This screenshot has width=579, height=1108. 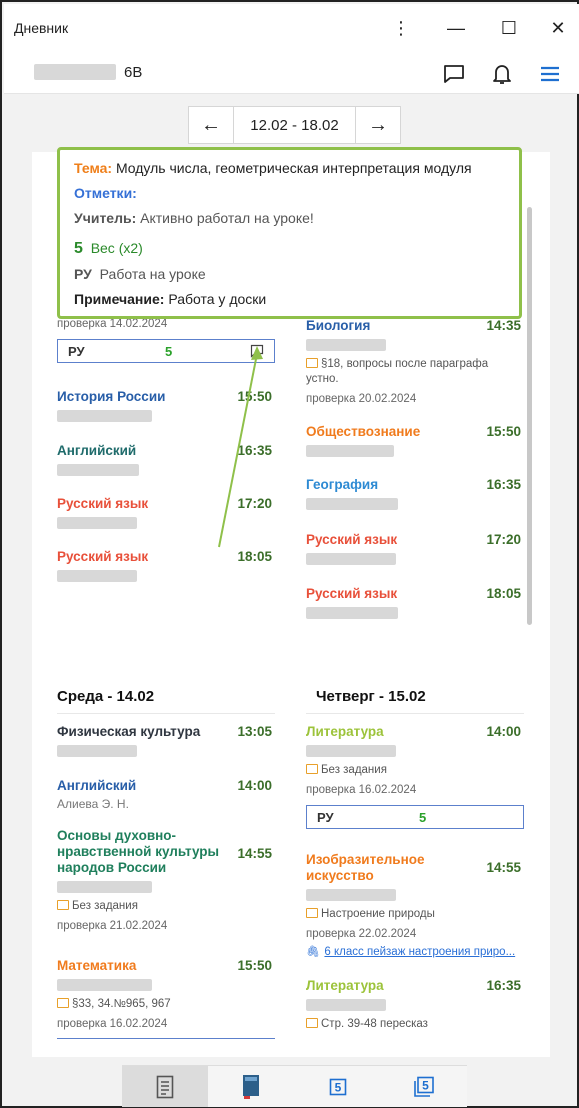 What do you see at coordinates (502, 74) in the screenshot?
I see `bell-icon` at bounding box center [502, 74].